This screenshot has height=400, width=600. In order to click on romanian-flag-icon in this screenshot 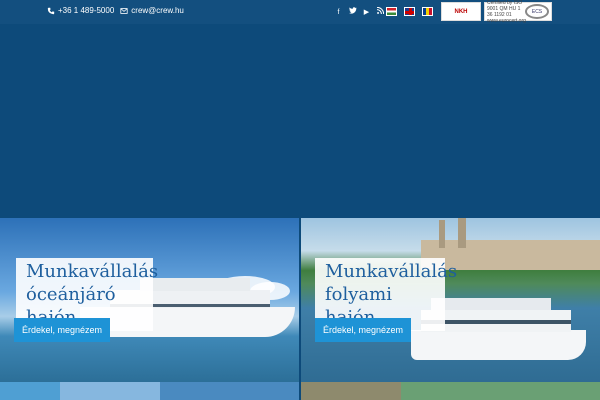, I will do `click(427, 11)`.